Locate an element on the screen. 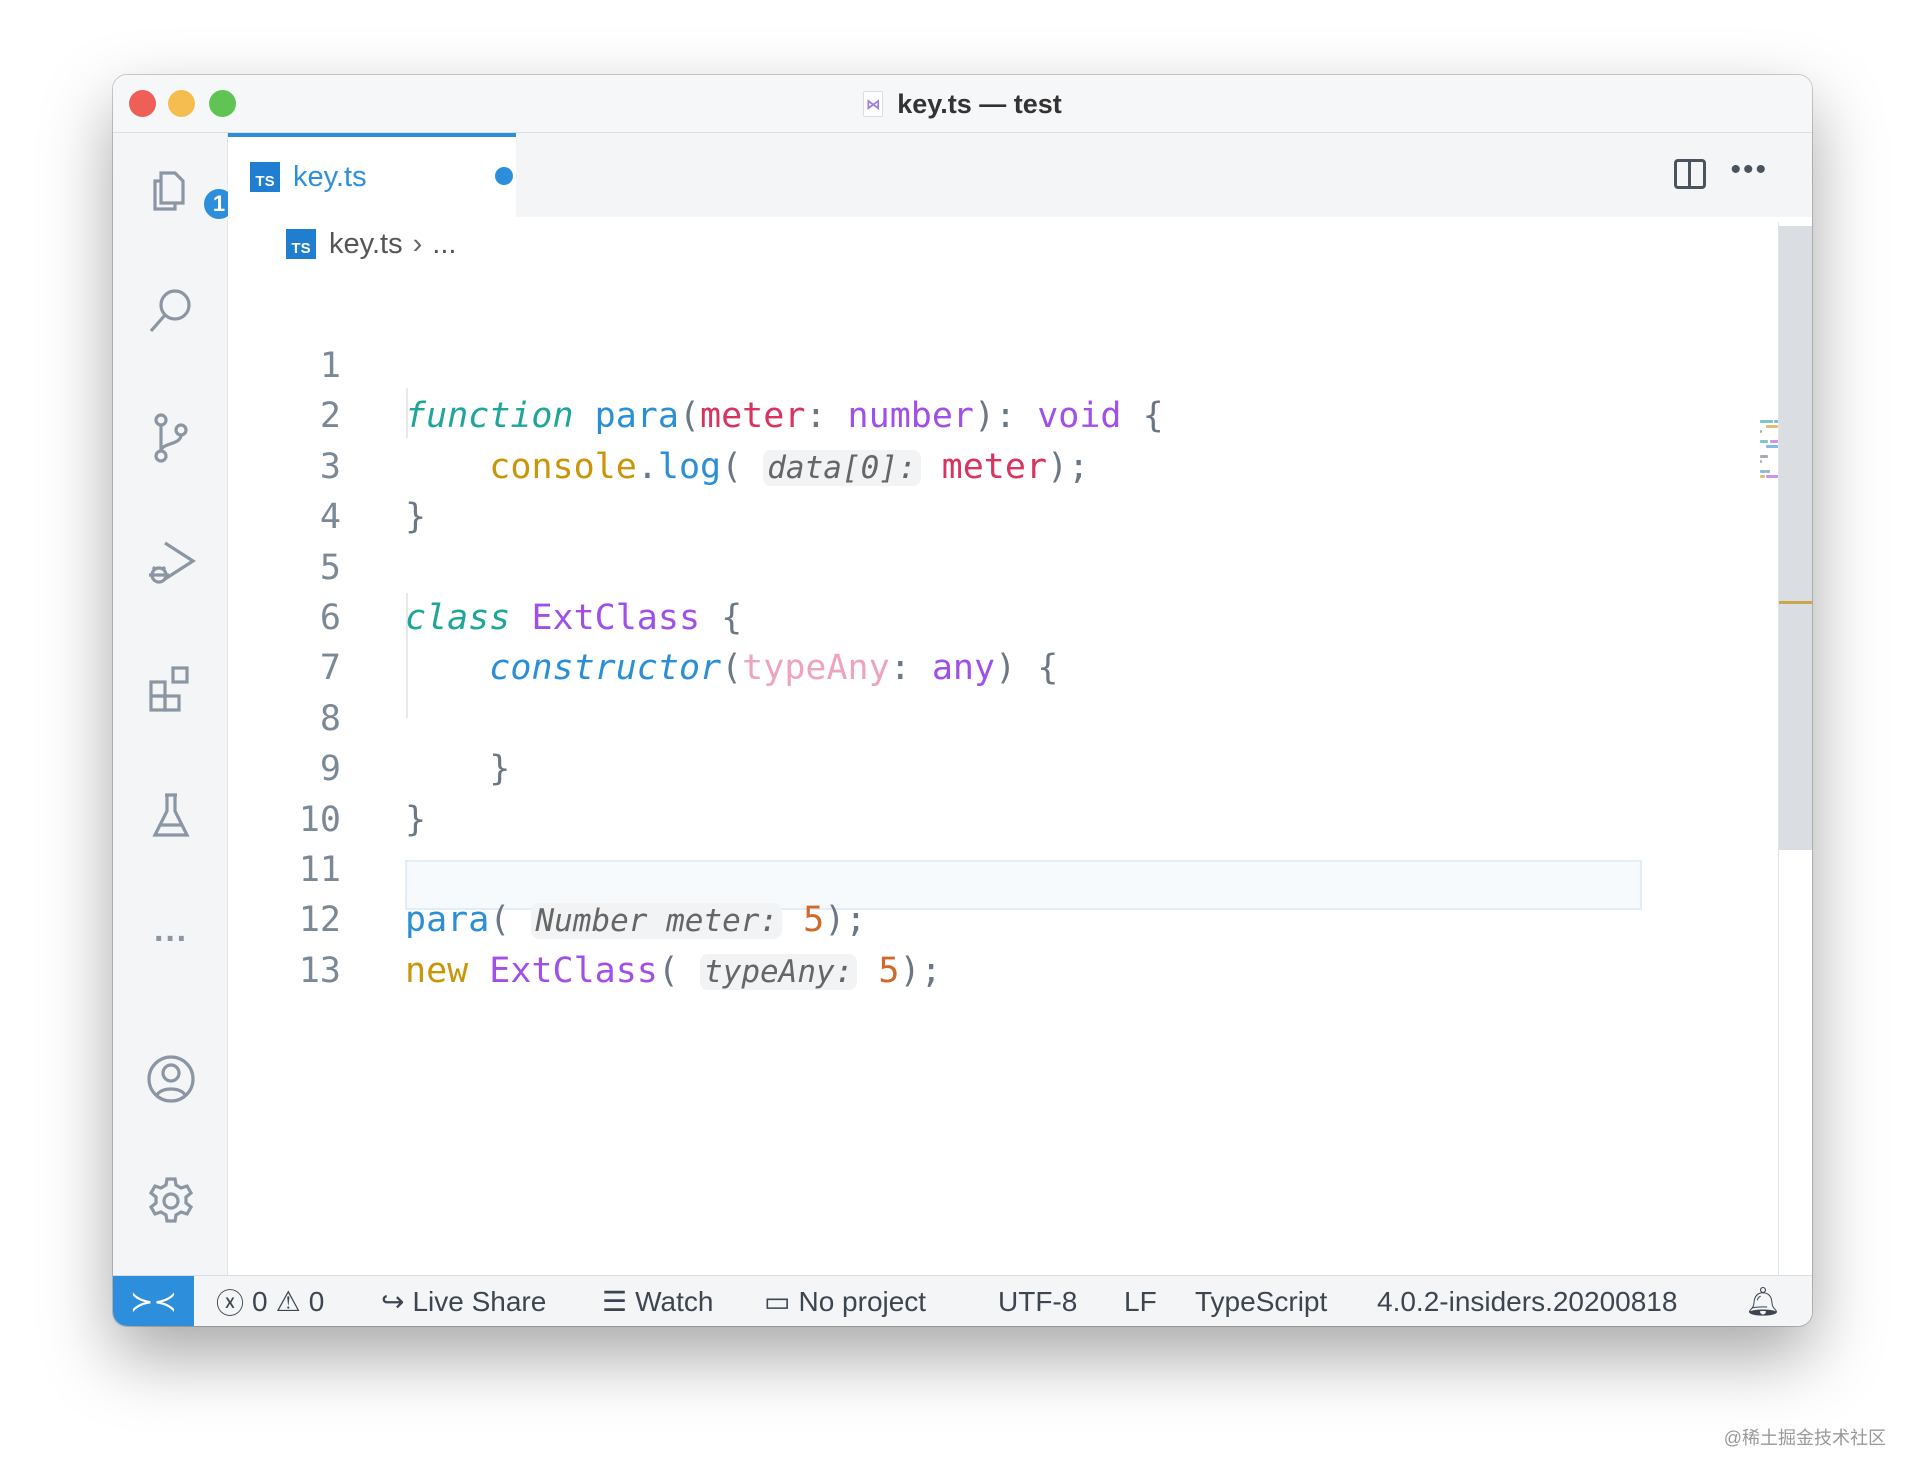 This screenshot has height=1468, width=1916. code-line: 9 } is located at coordinates (1003, 769).